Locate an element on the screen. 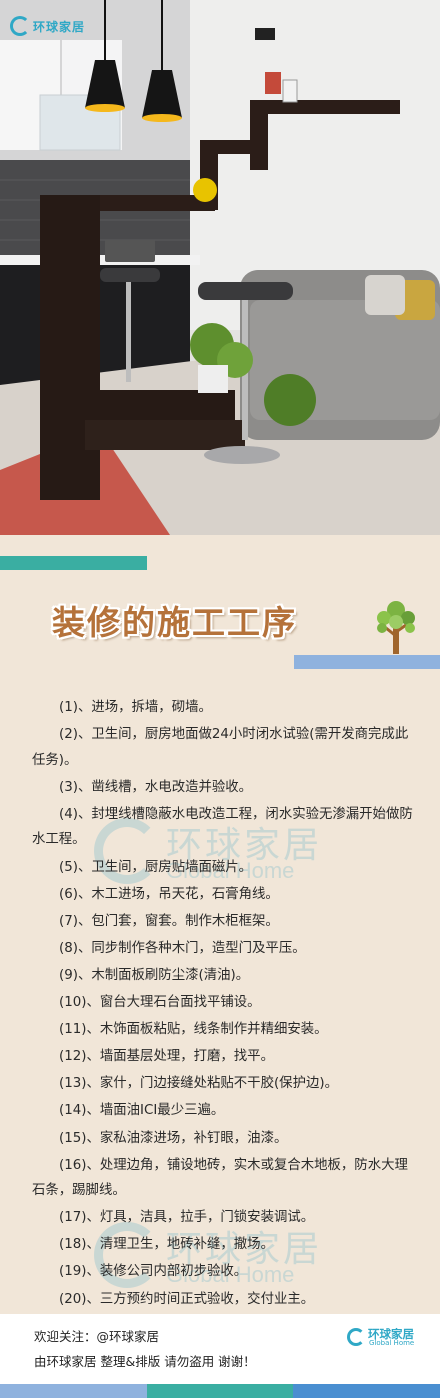  footer-logo: 环球家居 Global Home is located at coordinates (387, 1337).